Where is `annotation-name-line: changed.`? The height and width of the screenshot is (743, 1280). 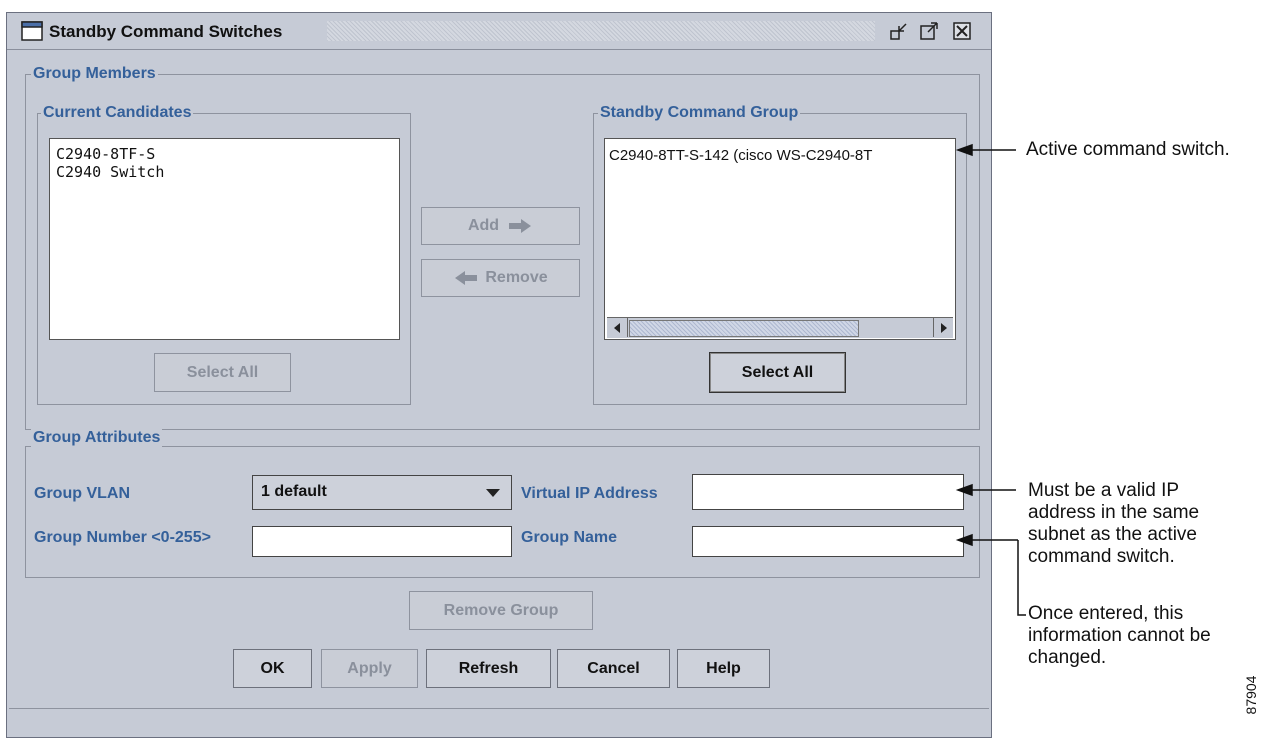
annotation-name-line: changed. is located at coordinates (1067, 657).